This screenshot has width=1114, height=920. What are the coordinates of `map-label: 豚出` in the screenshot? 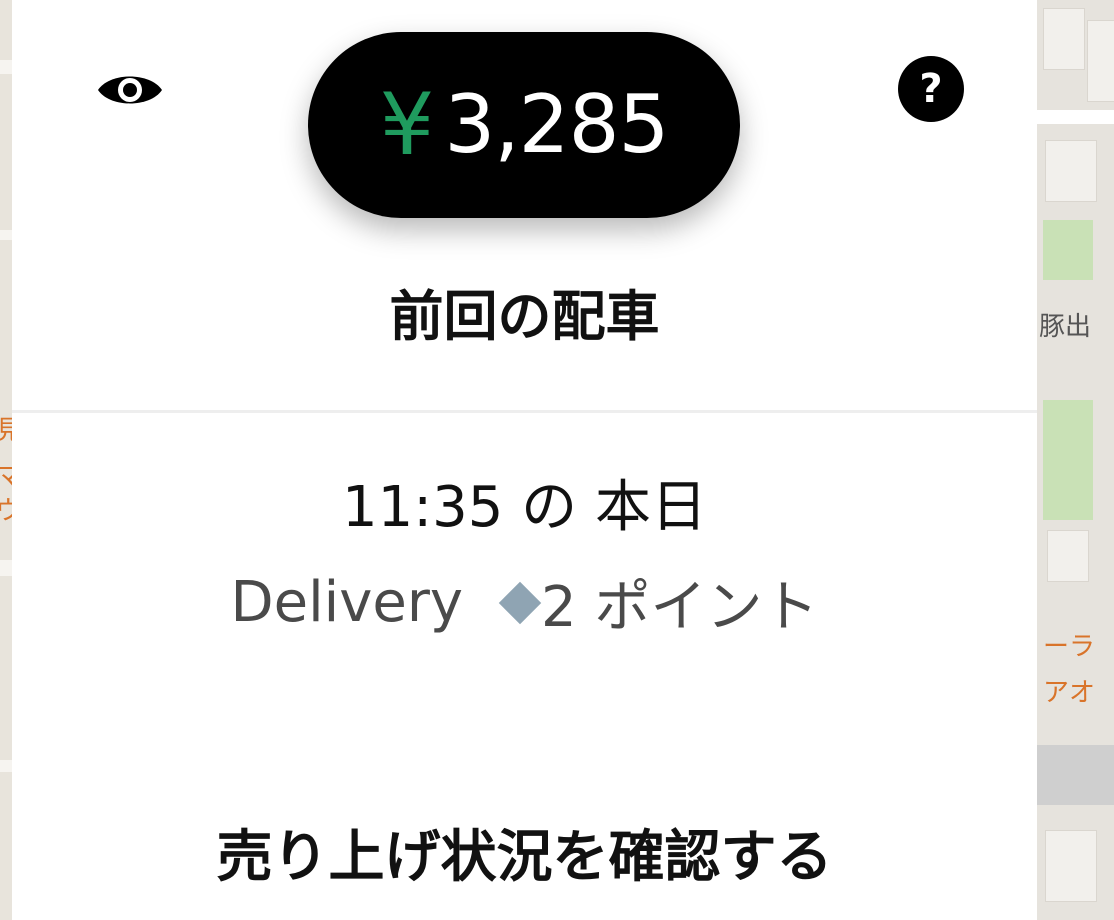 It's located at (1065, 327).